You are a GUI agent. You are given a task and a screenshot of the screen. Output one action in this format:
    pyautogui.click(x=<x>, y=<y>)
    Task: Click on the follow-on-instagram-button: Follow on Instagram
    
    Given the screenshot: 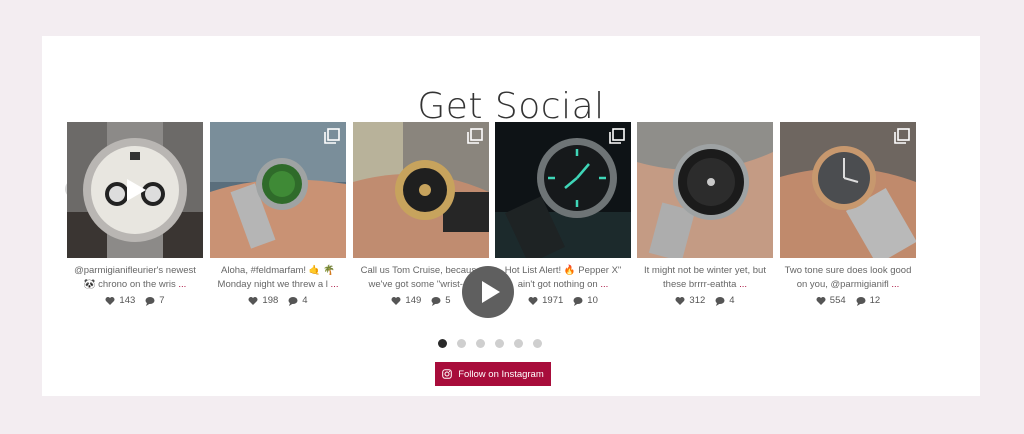 What is the action you would take?
    pyautogui.click(x=493, y=374)
    